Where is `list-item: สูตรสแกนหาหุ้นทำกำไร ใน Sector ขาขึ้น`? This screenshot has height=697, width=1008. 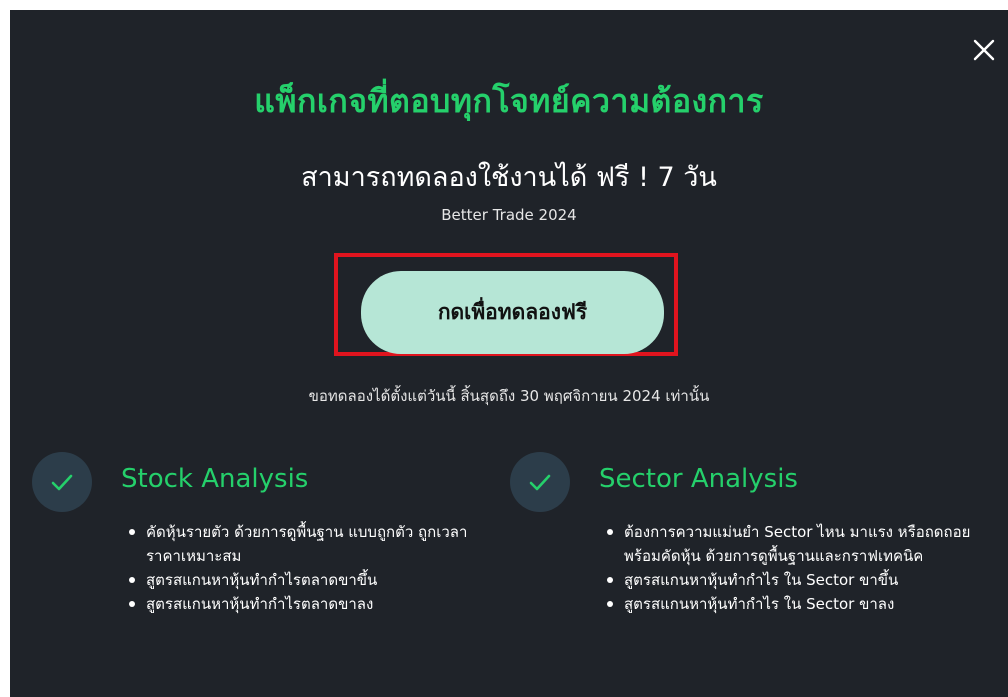
list-item: สูตรสแกนหาหุ้นทำกำไร ใน Sector ขาขึ้น is located at coordinates (796, 580).